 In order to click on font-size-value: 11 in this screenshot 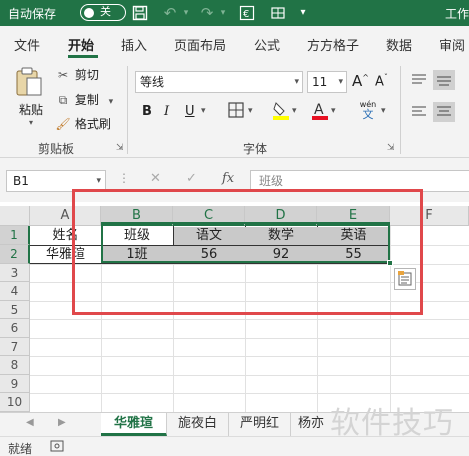, I will do `click(320, 82)`.